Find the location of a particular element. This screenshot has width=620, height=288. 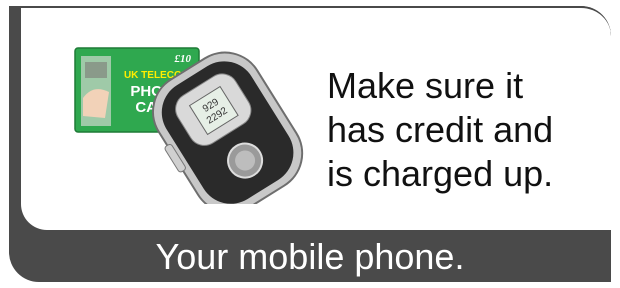

instruction-line-2: has credit and is located at coordinates (440, 129).